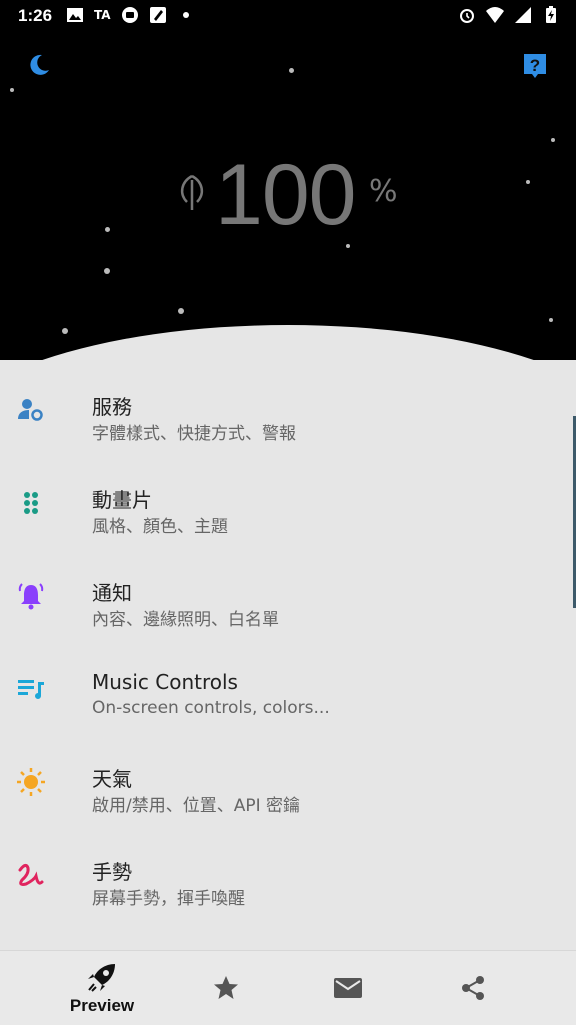  Describe the element at coordinates (160, 527) in the screenshot. I see `list-item-subtitle: 風格、顏色、主題` at that location.